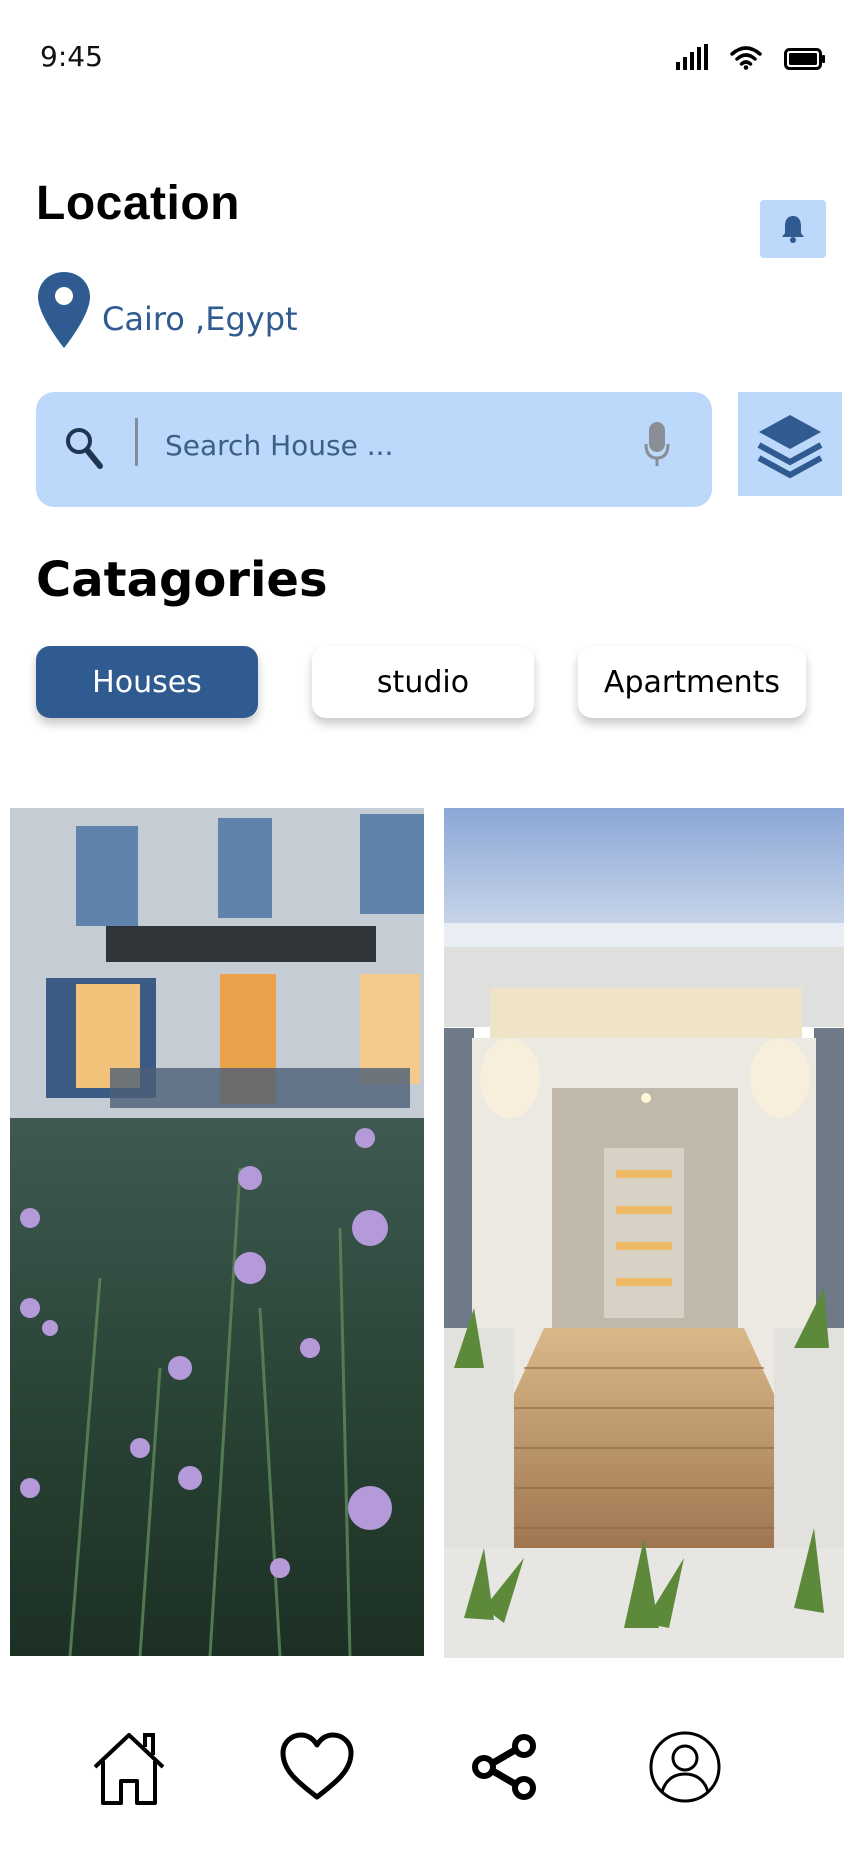 This screenshot has height=1864, width=860. I want to click on filter-button, so click(790, 444).